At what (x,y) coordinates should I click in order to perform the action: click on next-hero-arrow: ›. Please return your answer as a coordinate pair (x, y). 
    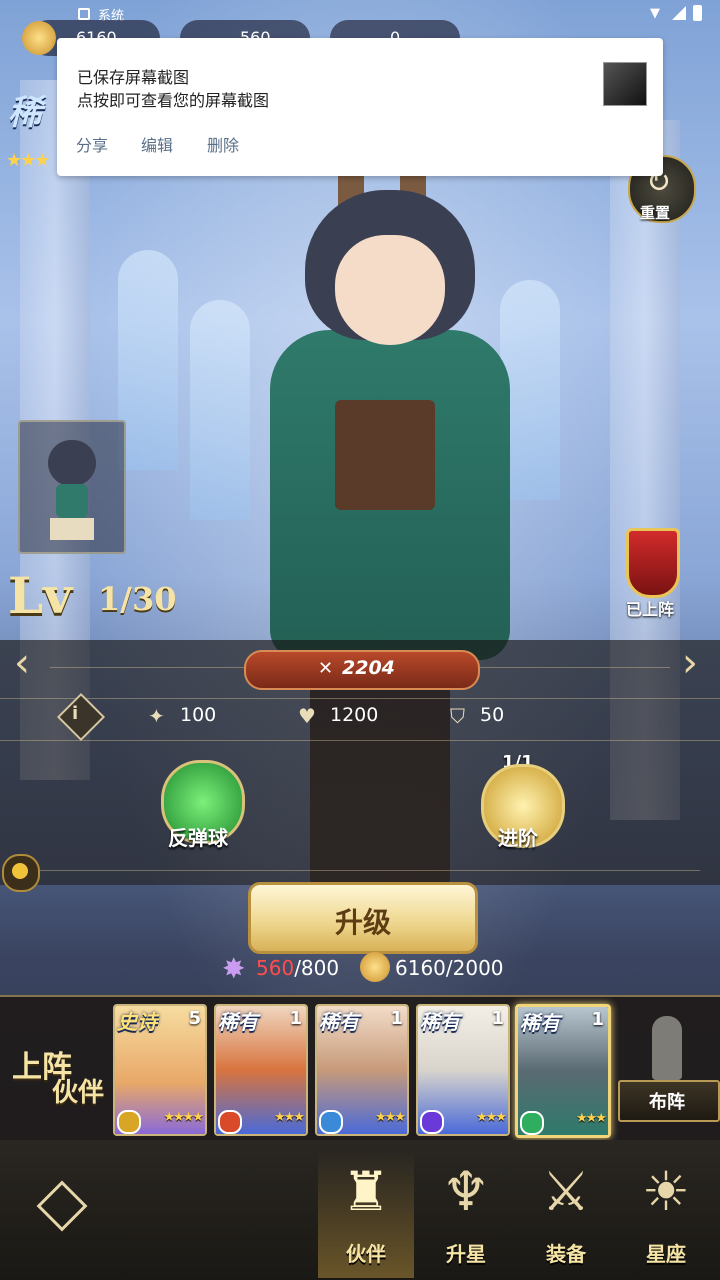
    Looking at the image, I should click on (690, 663).